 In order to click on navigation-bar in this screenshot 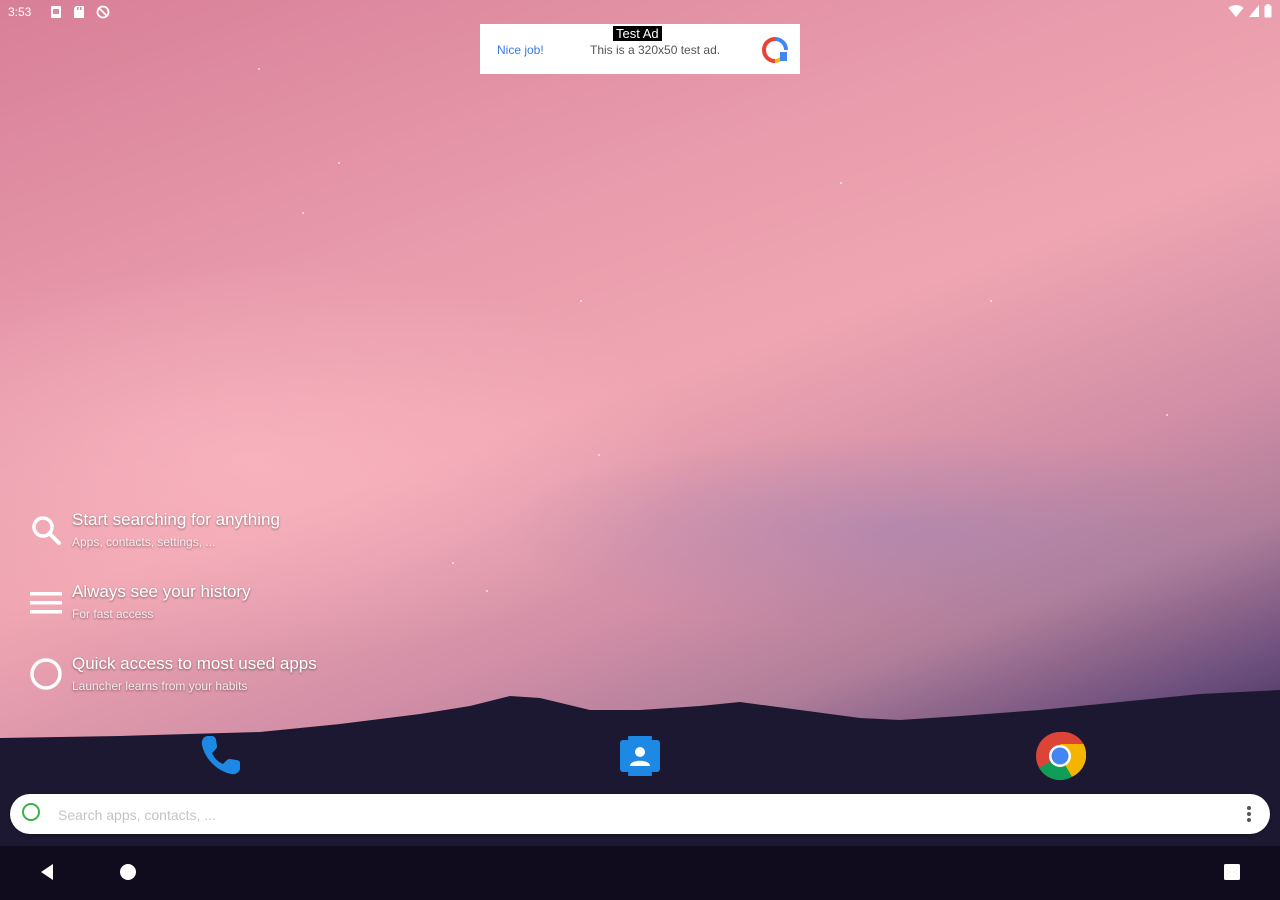, I will do `click(640, 873)`.